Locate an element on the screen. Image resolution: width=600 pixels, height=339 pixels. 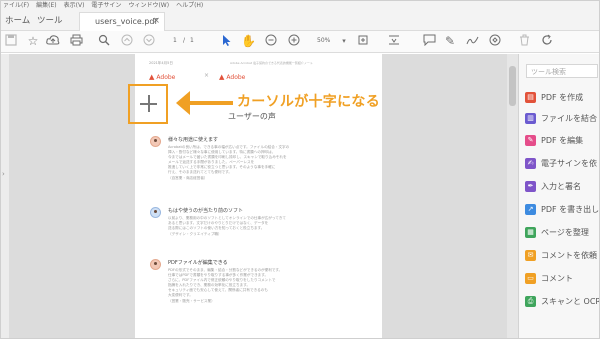
tool-export-pdf: ↗ PDF を書き出し is located at coordinates (562, 209).